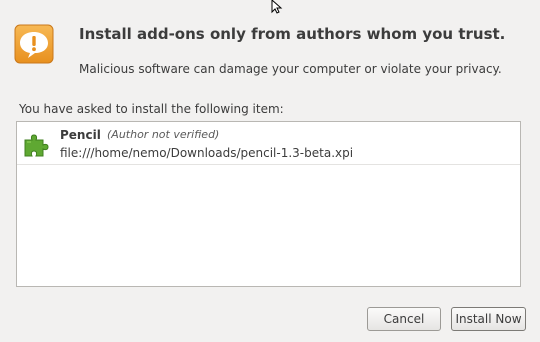 Image resolution: width=540 pixels, height=342 pixels. I want to click on puzzle-piece-icon, so click(36, 145).